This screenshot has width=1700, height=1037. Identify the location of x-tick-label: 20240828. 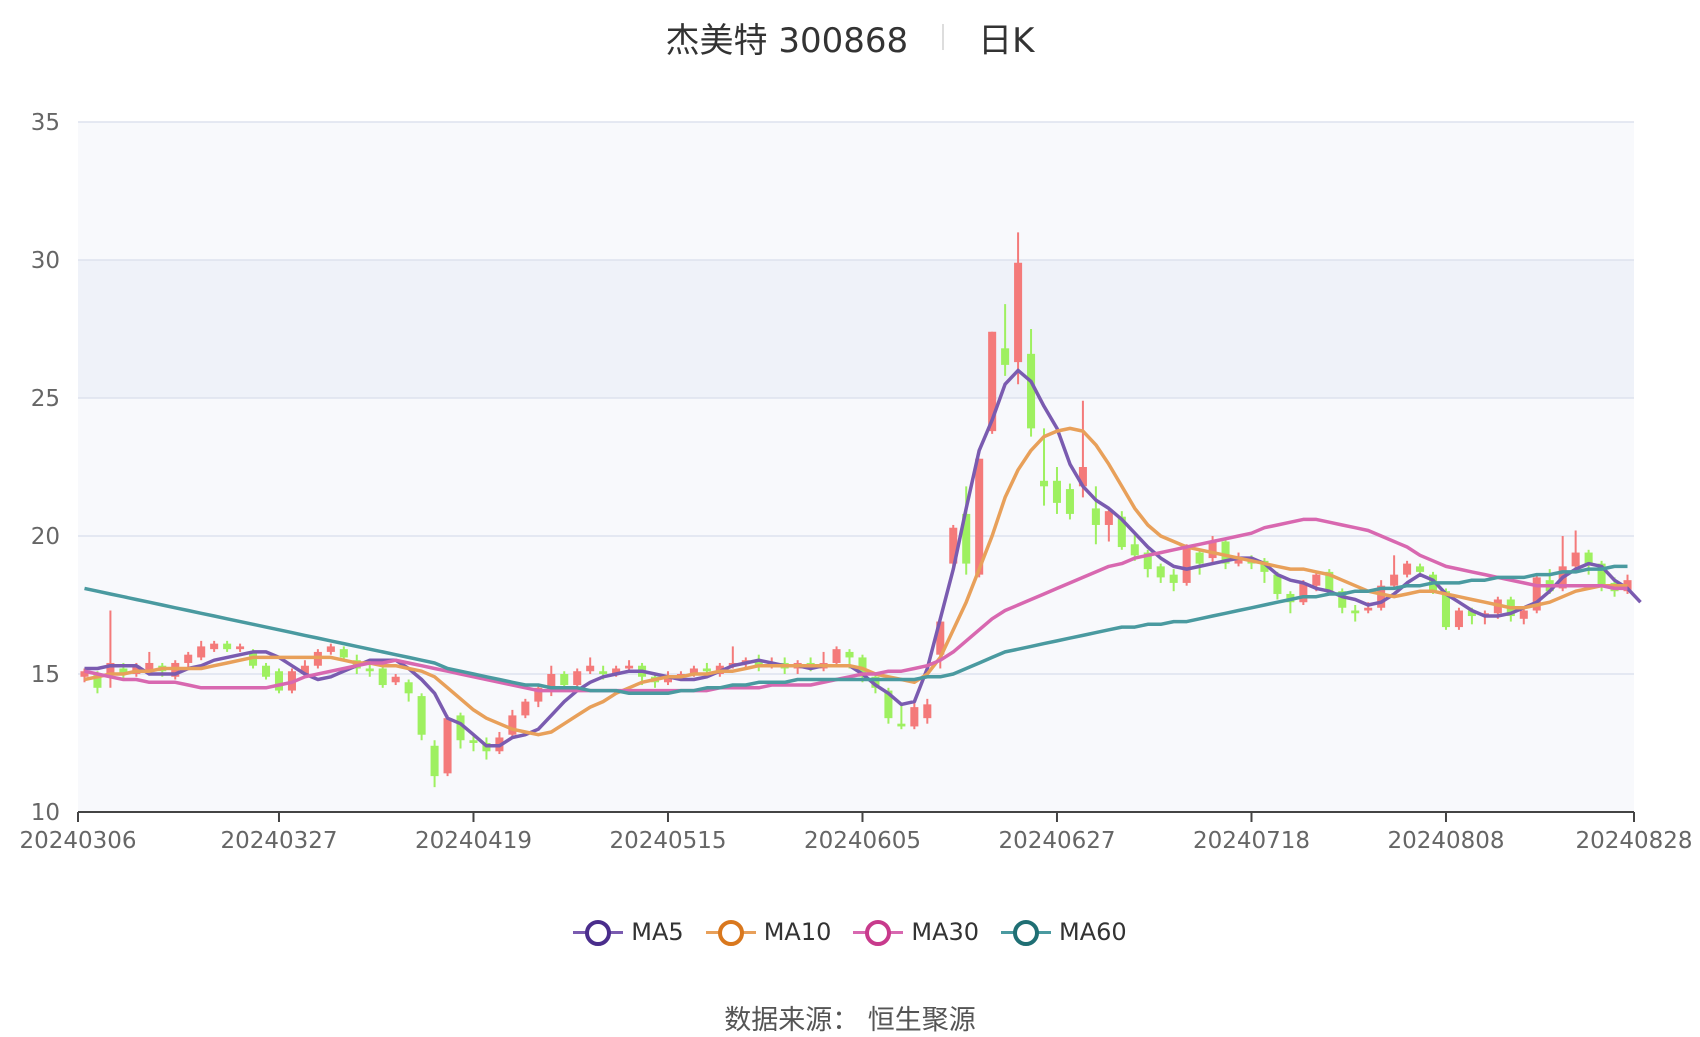
(1633, 841).